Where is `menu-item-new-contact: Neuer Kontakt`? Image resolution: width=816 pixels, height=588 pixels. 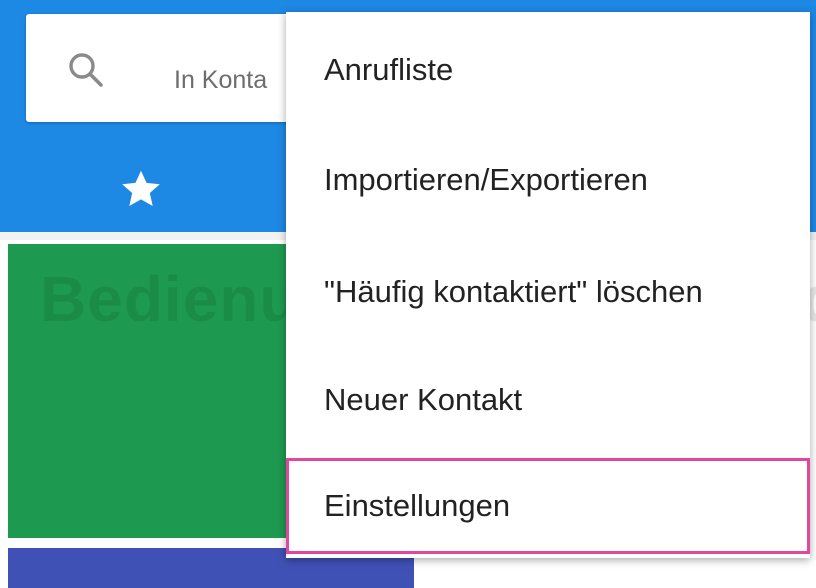 menu-item-new-contact: Neuer Kontakt is located at coordinates (548, 400).